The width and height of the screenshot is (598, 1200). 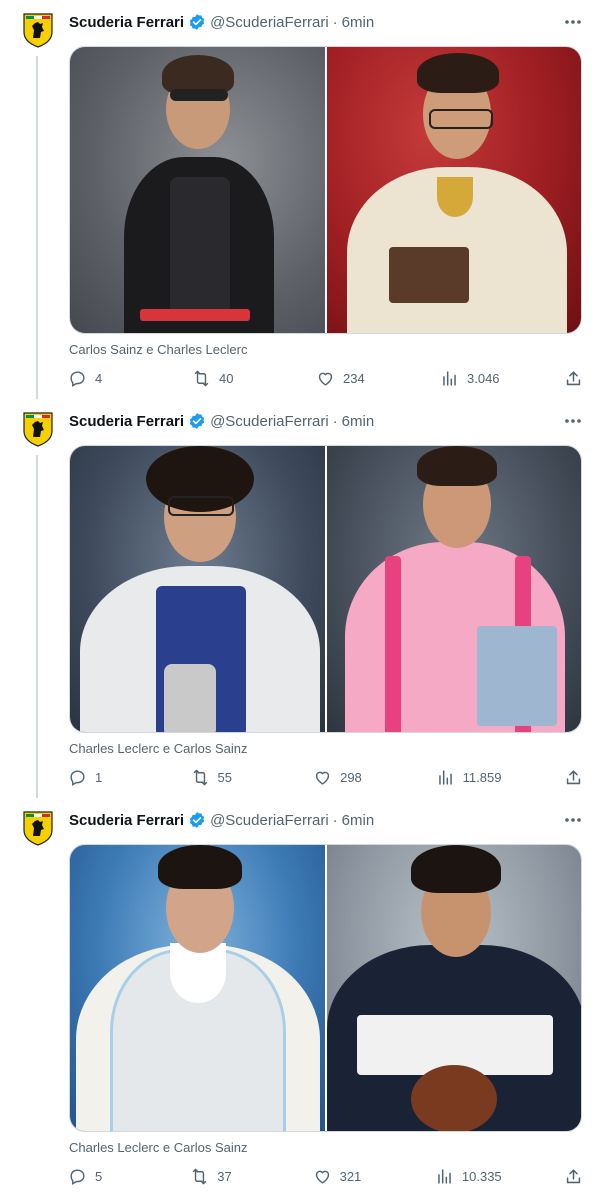 I want to click on action-bar: 5 37 321 10.335, so click(x=325, y=1176).